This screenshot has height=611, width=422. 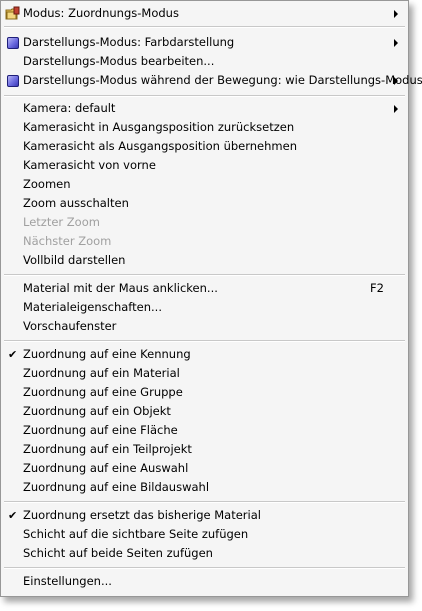 I want to click on menu-item-label: Vorschaufenster, so click(x=70, y=326).